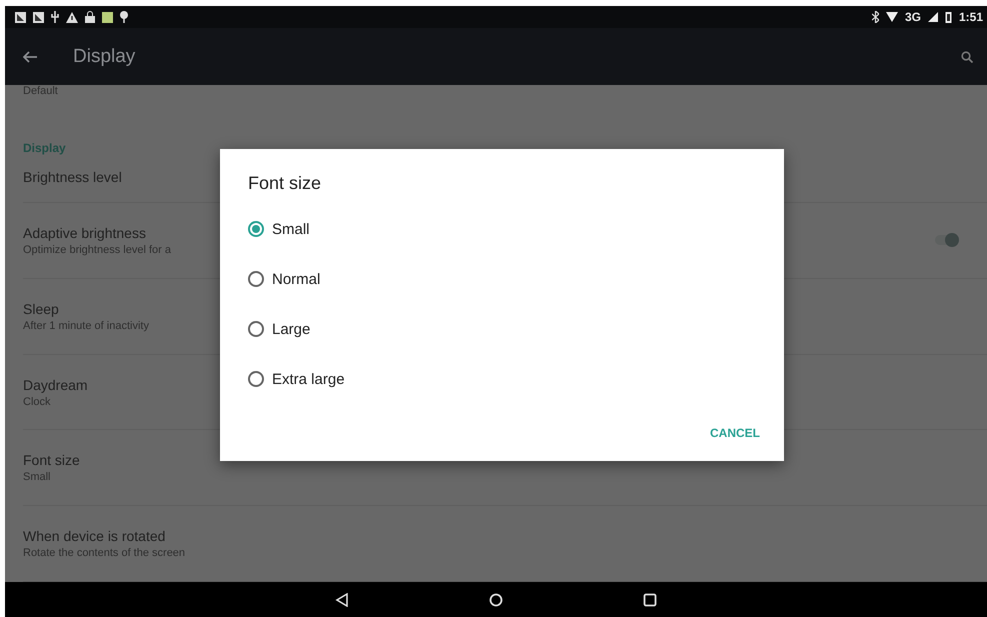  I want to click on option-label: Small, so click(291, 229).